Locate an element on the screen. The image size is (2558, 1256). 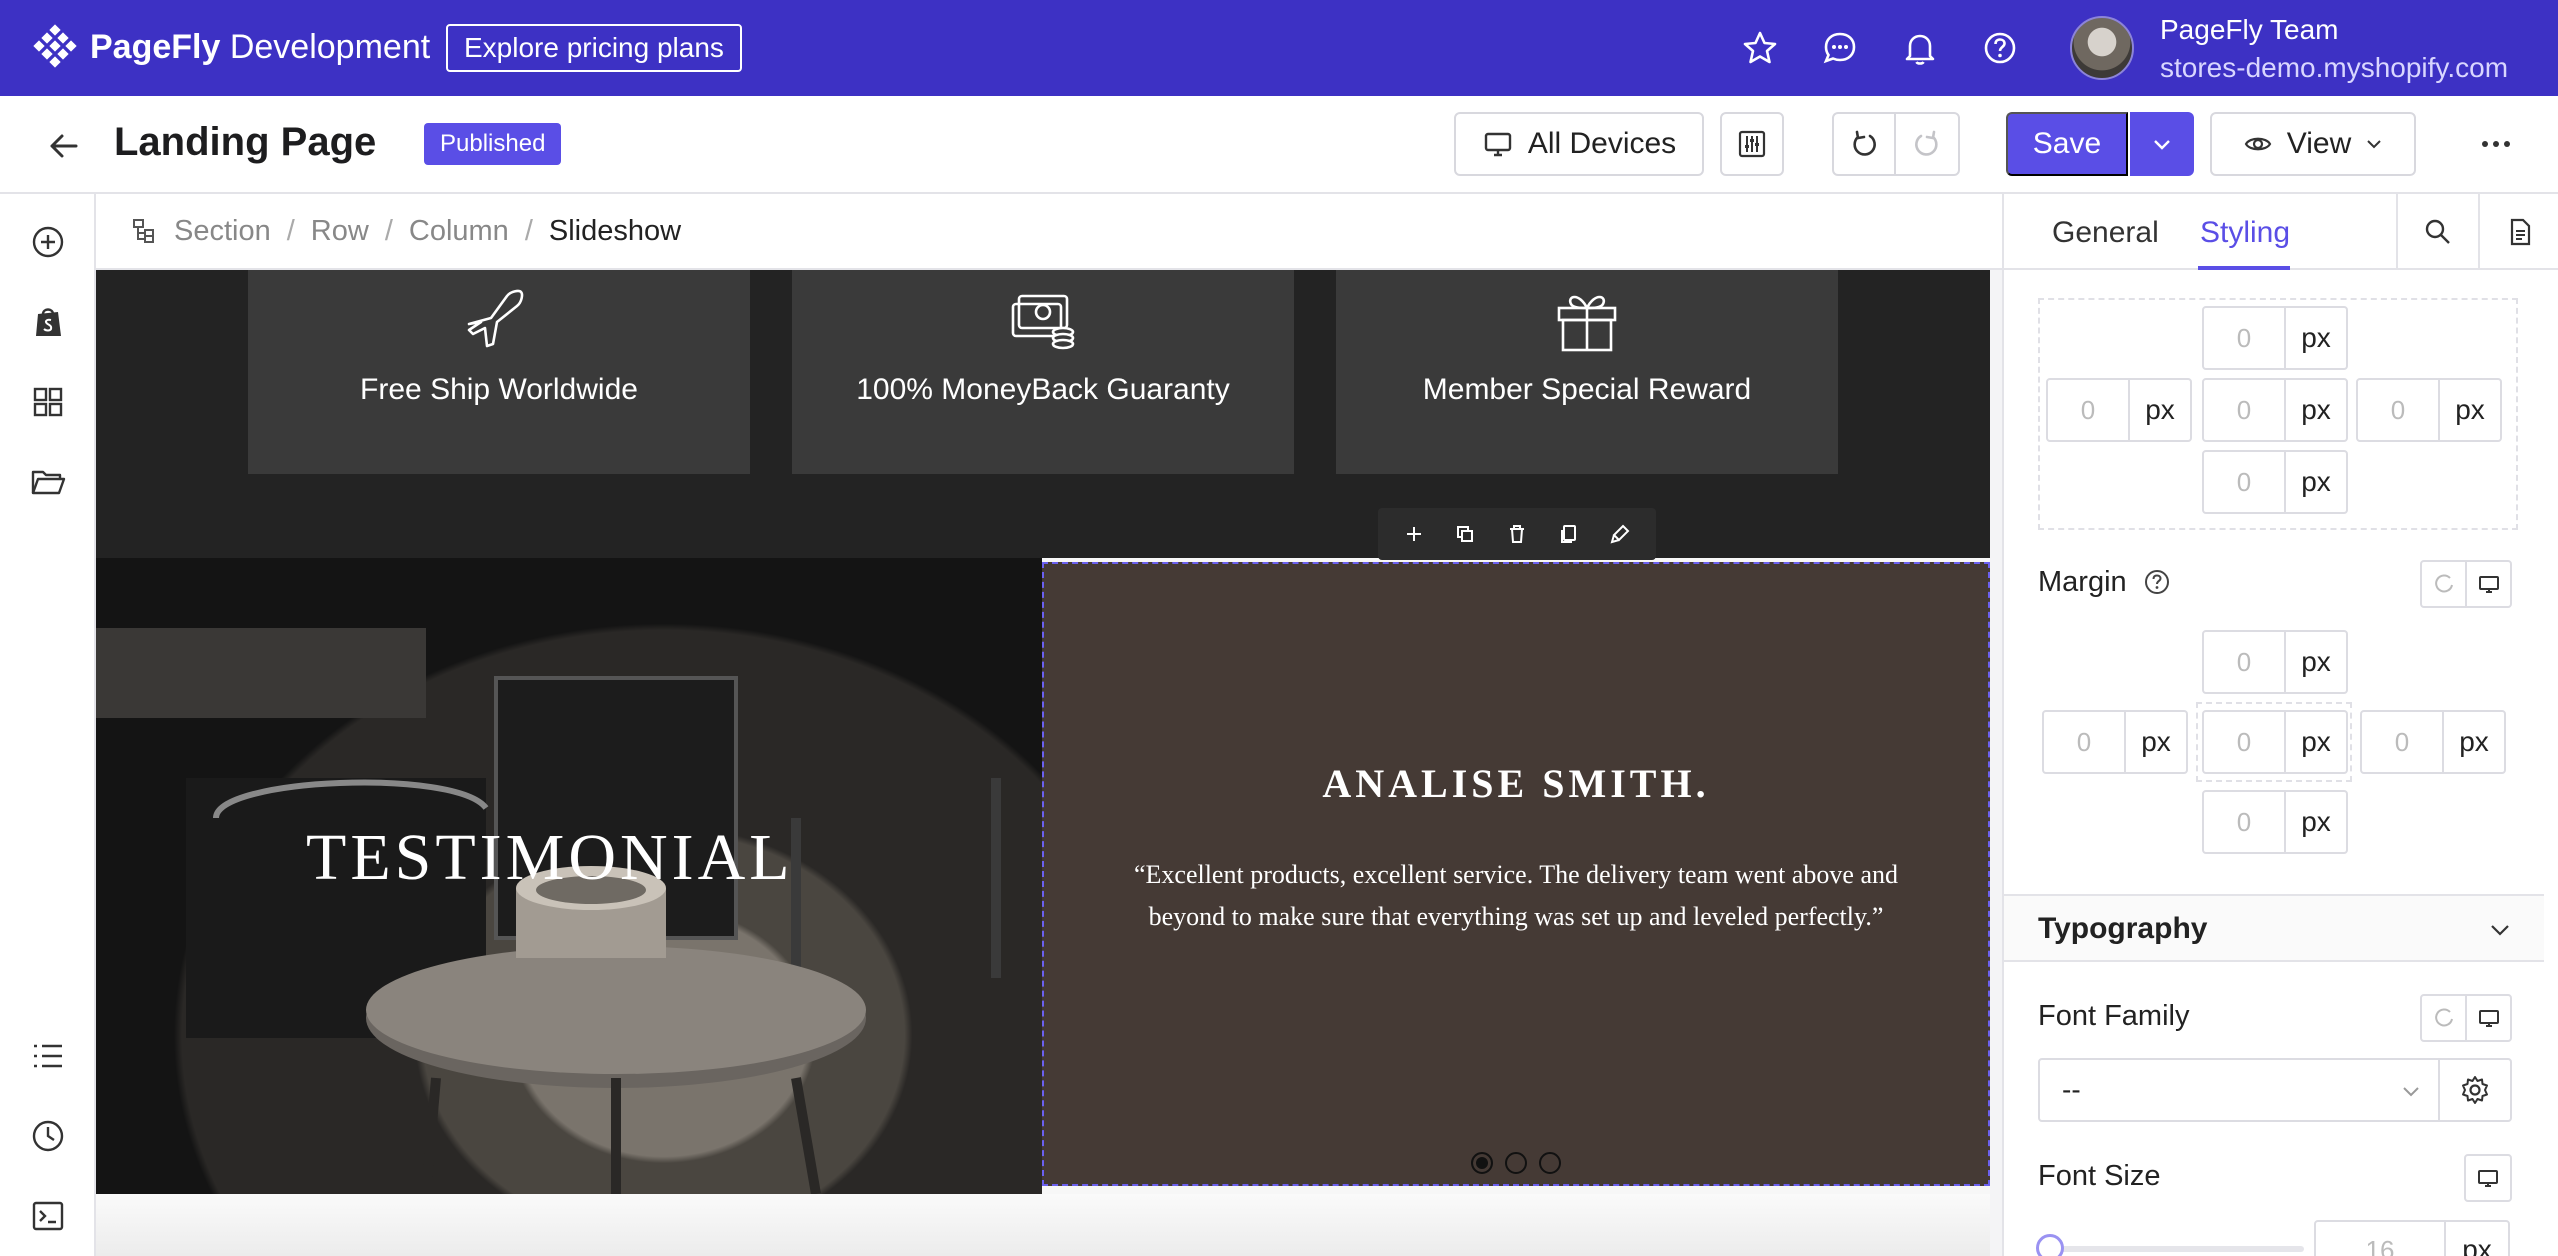
padding-bottom-value: 0 is located at coordinates (2245, 482).